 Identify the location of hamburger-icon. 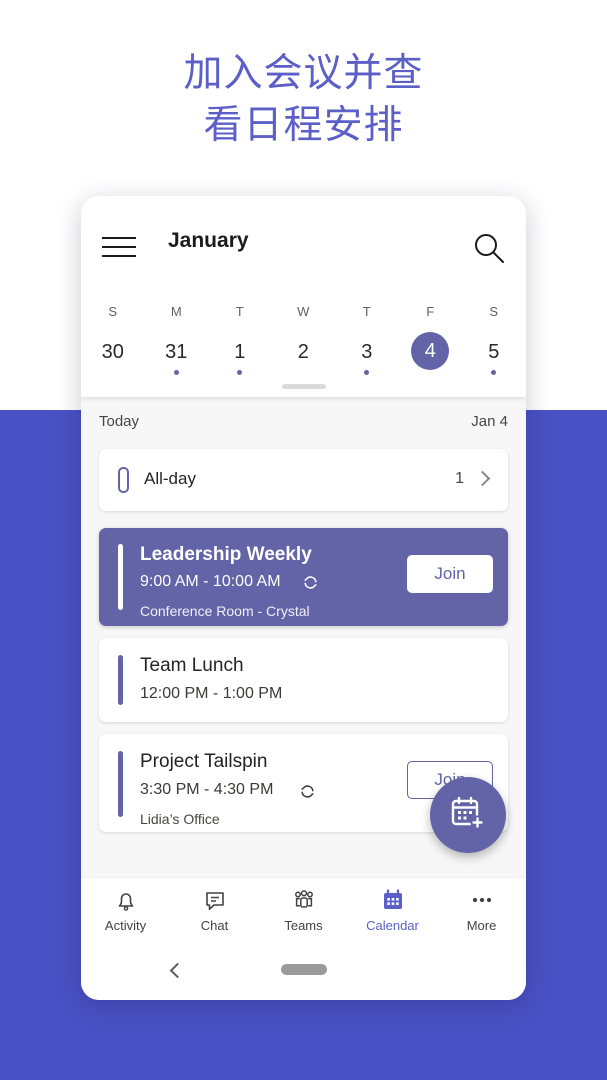
(119, 247).